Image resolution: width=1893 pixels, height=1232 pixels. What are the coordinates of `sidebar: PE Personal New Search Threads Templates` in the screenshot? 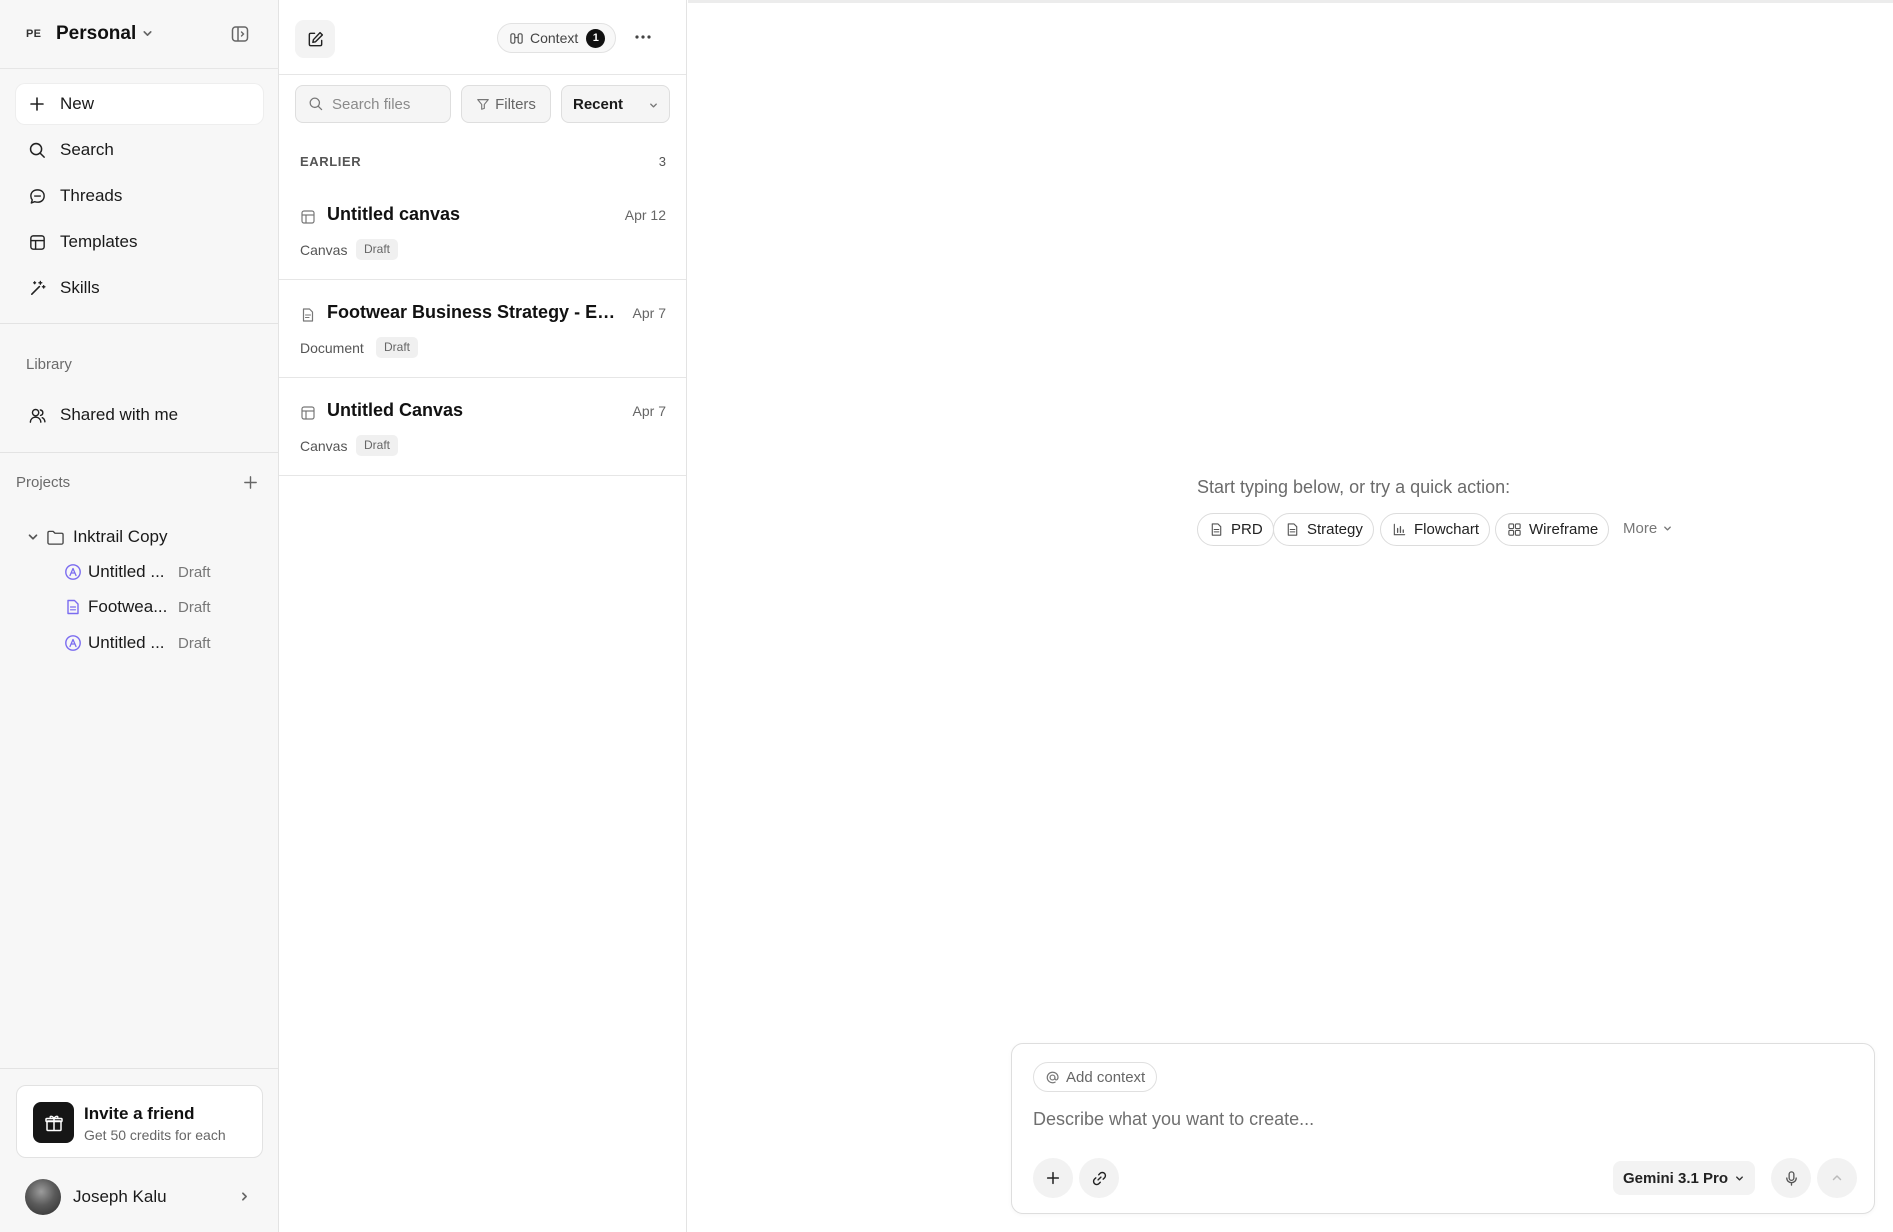 It's located at (139, 616).